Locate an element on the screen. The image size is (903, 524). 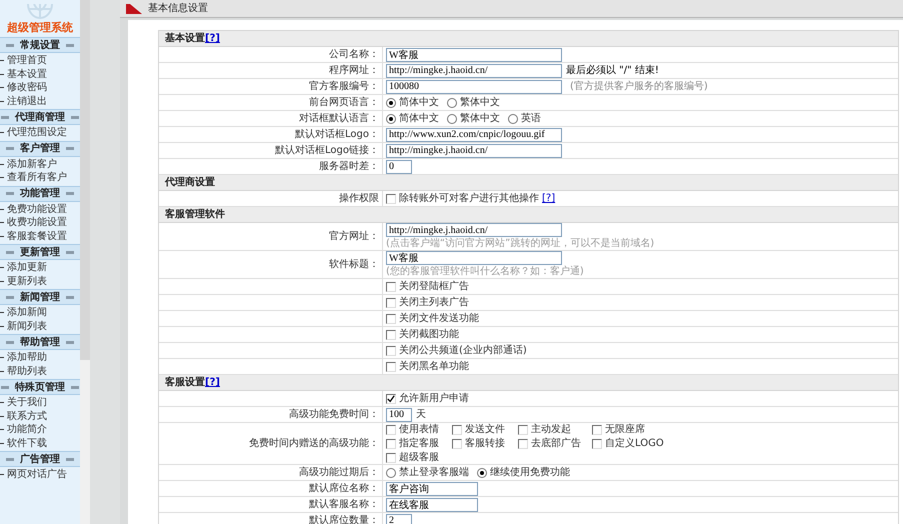
group-title: 客户管理 is located at coordinates (40, 148).